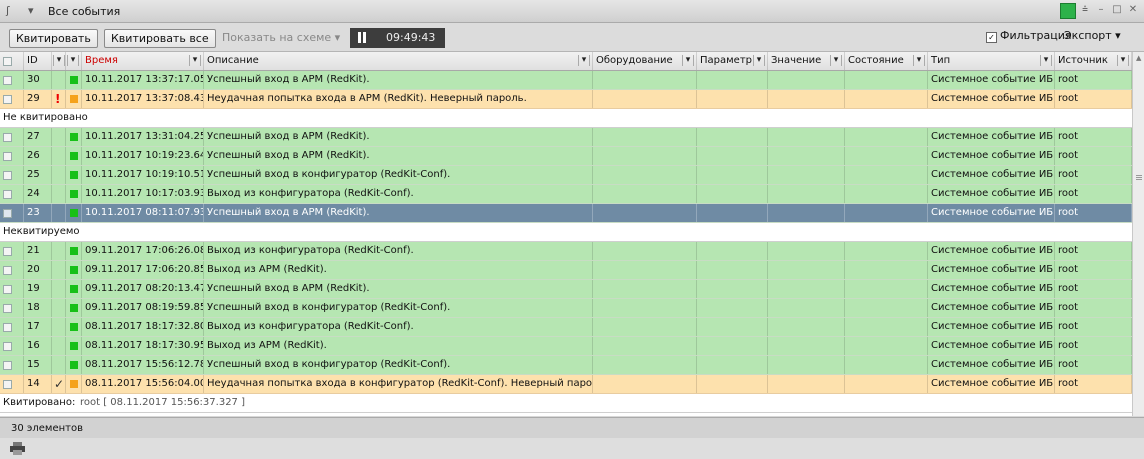 The width and height of the screenshot is (1144, 459). What do you see at coordinates (886, 61) in the screenshot?
I see `header-state: Состояние ▾` at bounding box center [886, 61].